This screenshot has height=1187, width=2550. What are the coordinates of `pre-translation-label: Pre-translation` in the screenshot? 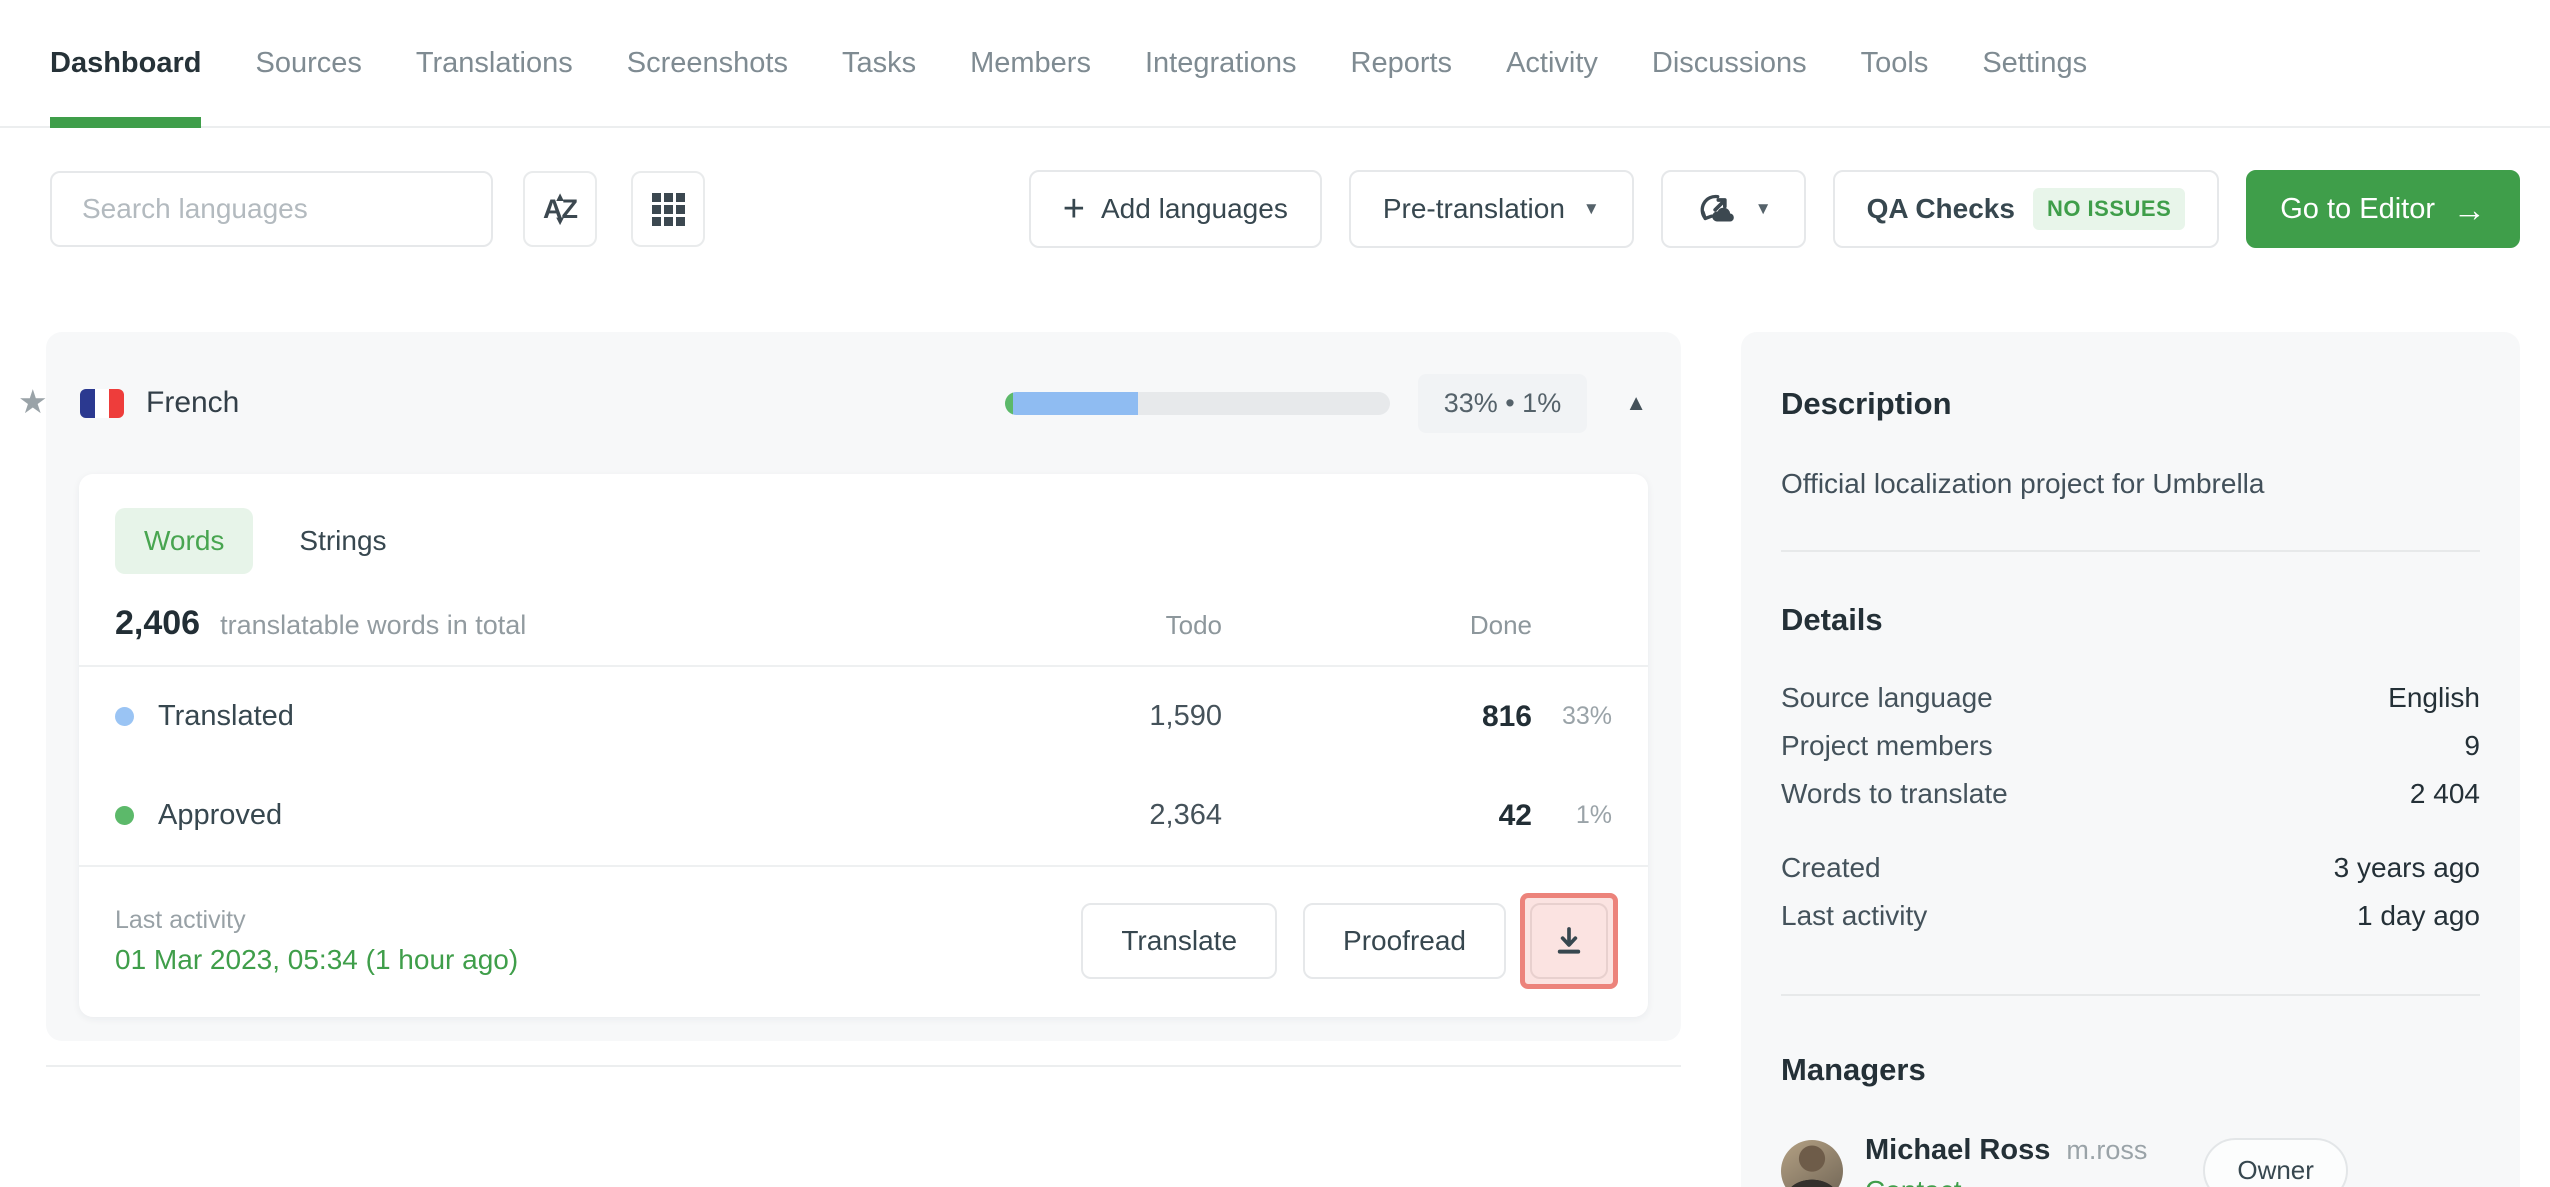 It's located at (1473, 208).